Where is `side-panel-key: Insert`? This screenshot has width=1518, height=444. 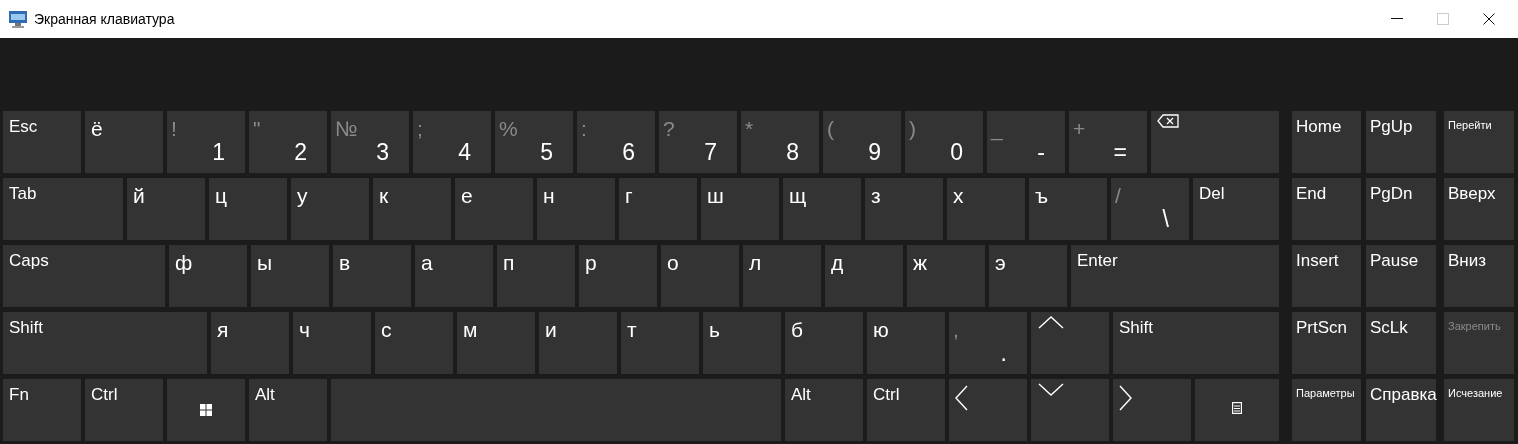 side-panel-key: Insert is located at coordinates (1326, 276).